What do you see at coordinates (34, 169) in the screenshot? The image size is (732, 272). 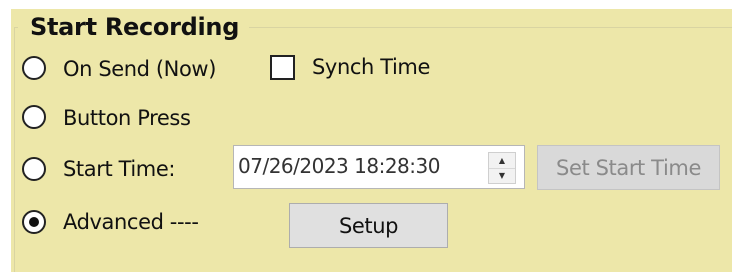 I see `start-time-radio` at bounding box center [34, 169].